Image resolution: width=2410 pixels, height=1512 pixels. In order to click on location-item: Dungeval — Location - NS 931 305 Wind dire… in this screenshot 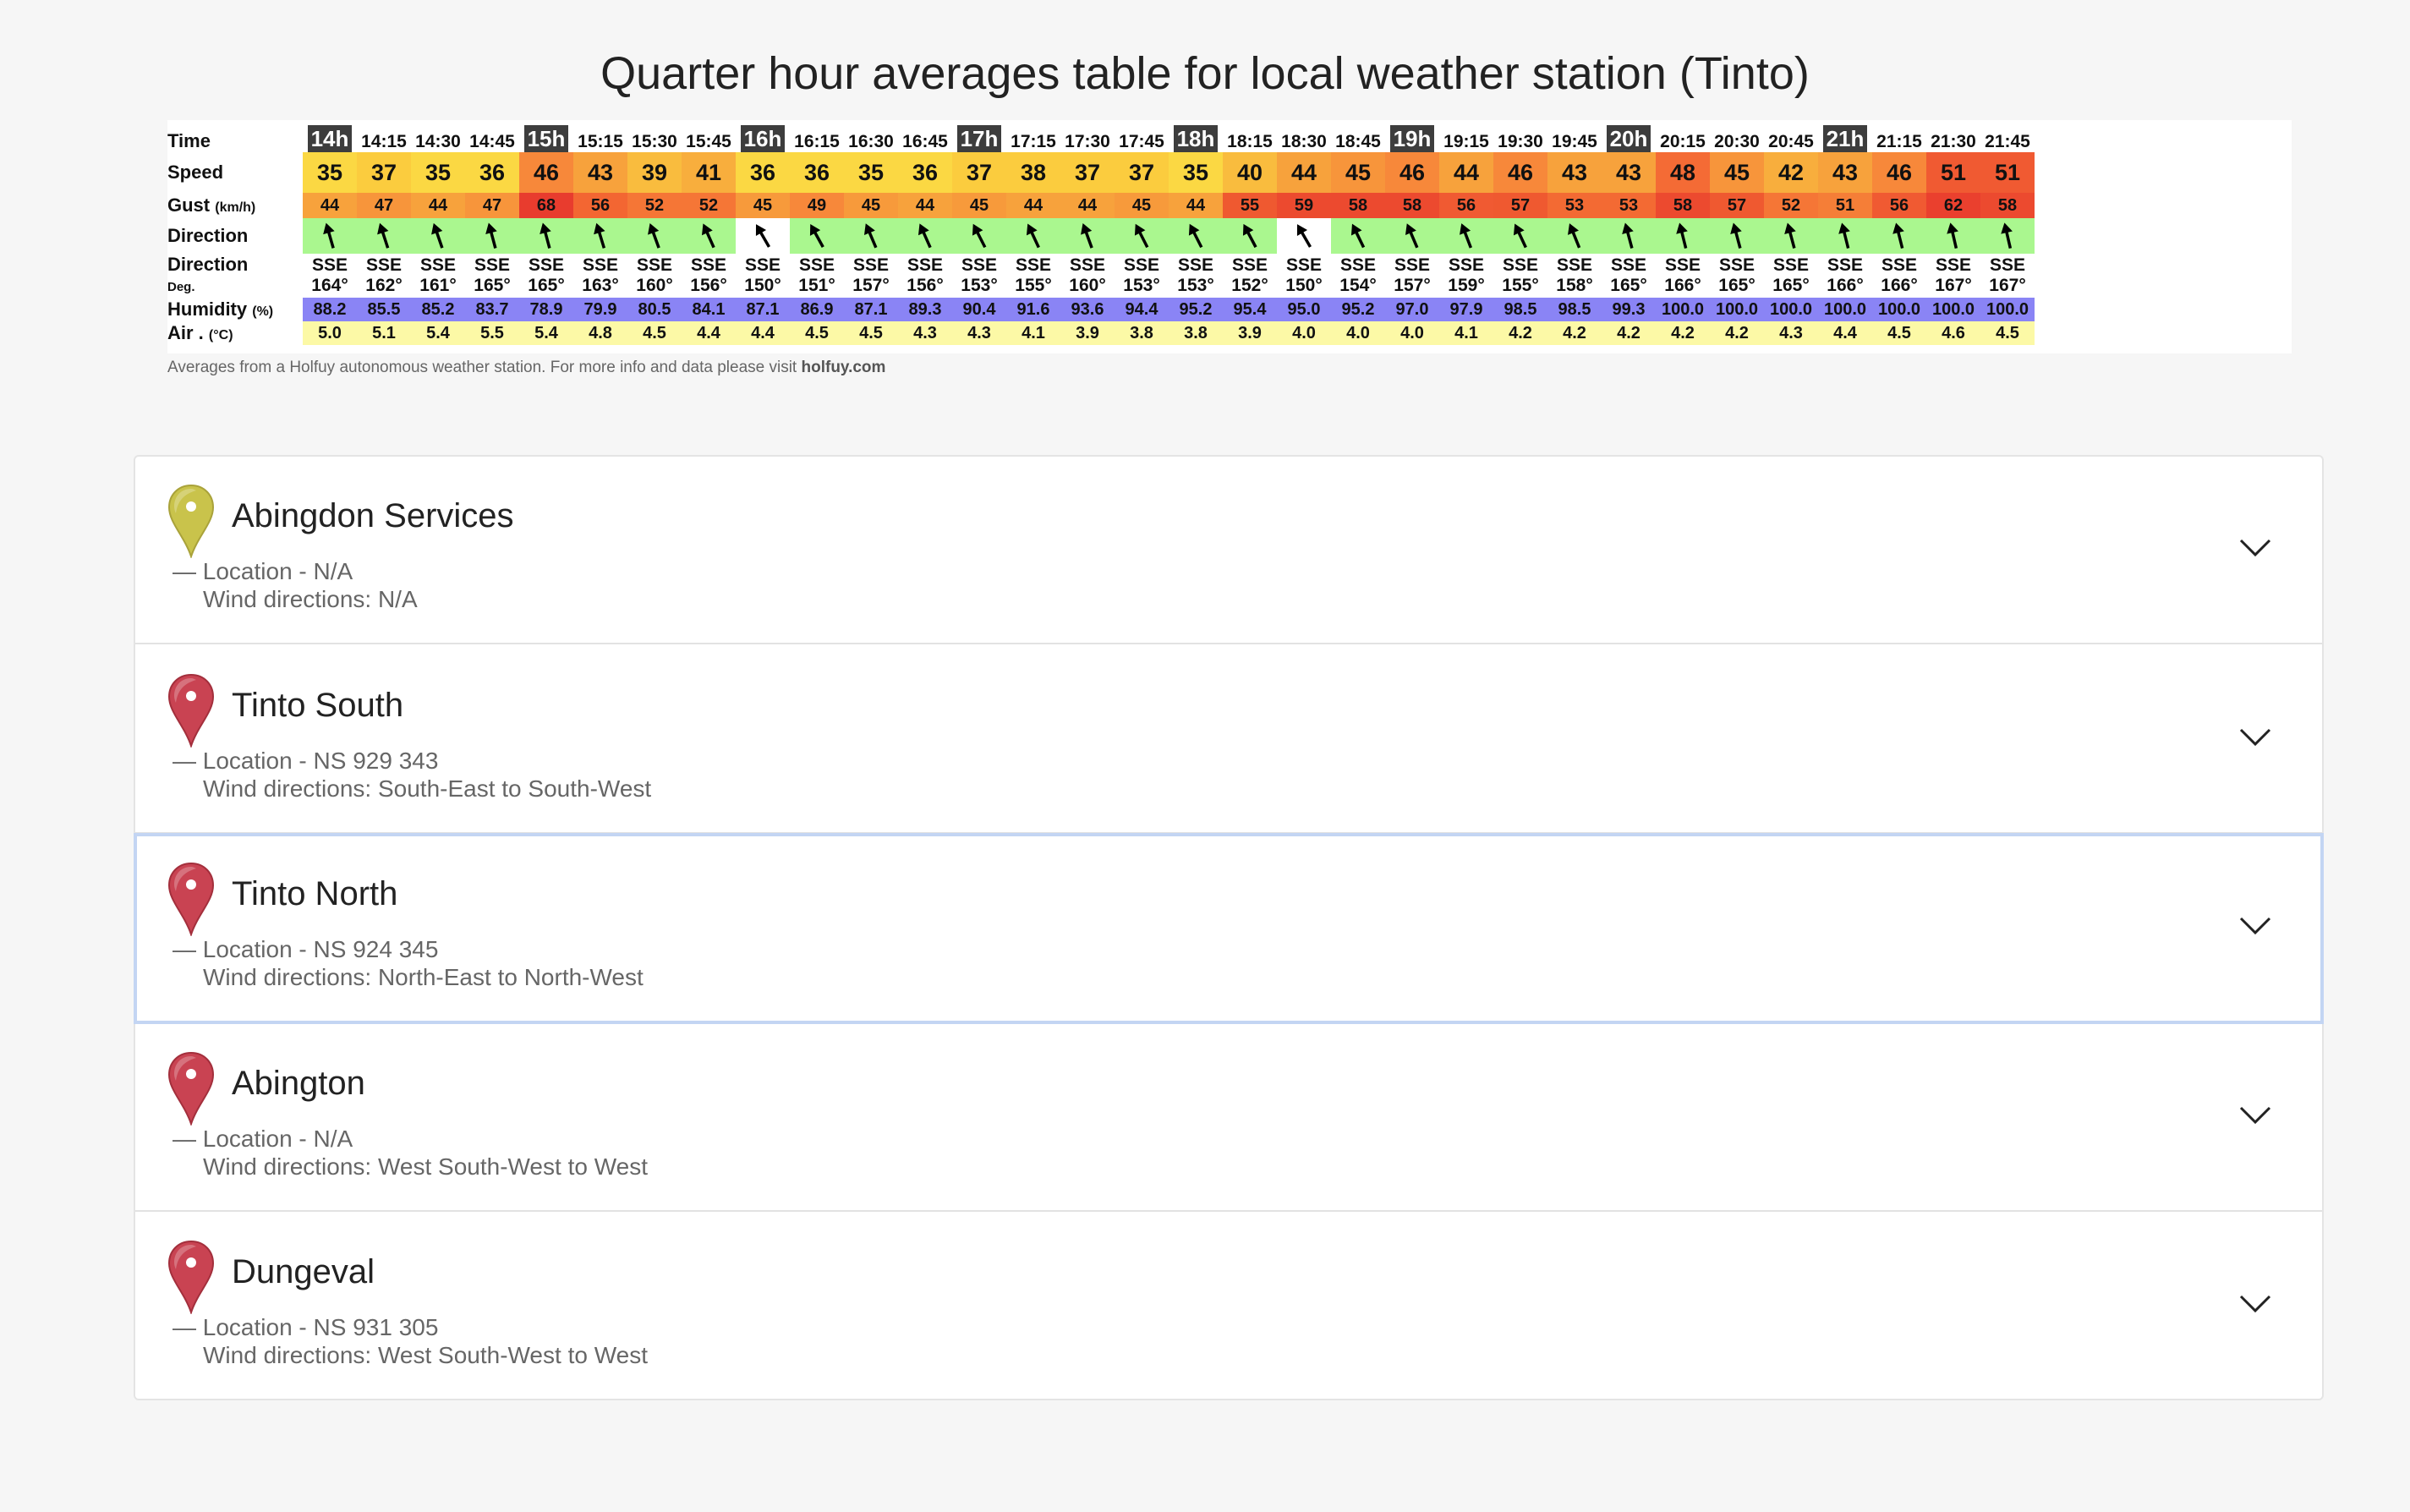, I will do `click(1228, 1306)`.